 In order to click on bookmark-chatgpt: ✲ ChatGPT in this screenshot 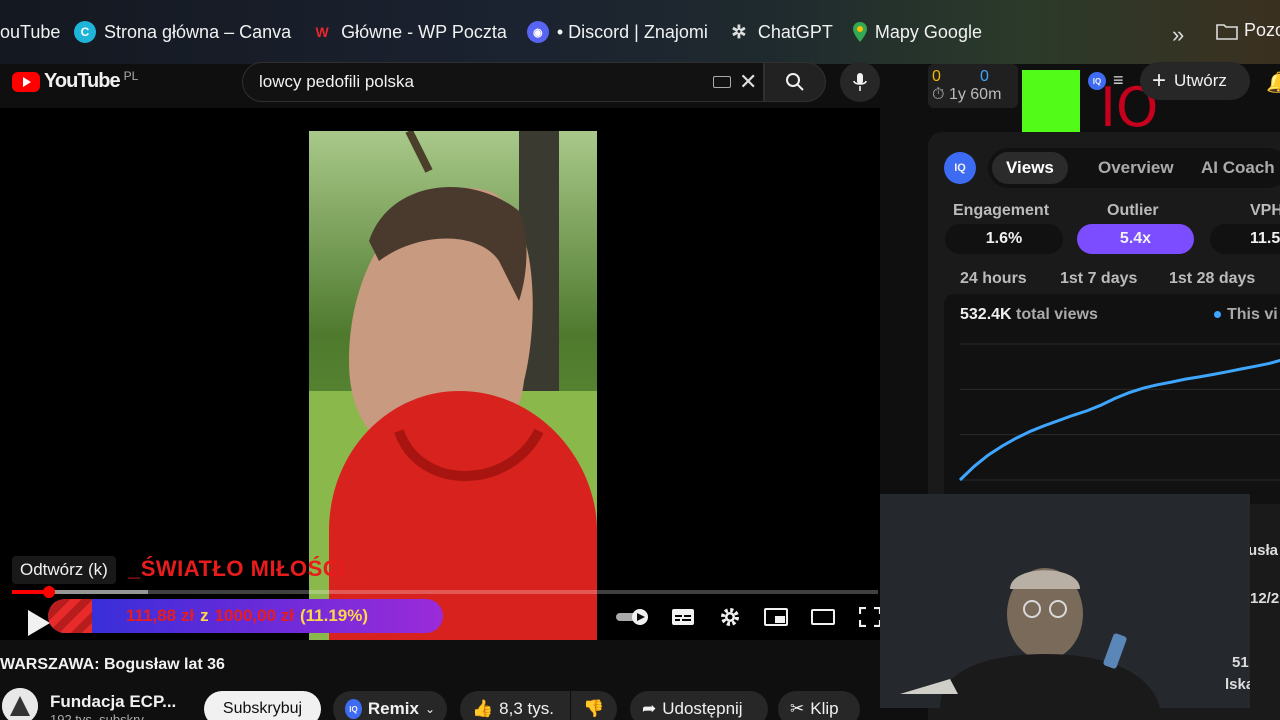, I will do `click(780, 32)`.